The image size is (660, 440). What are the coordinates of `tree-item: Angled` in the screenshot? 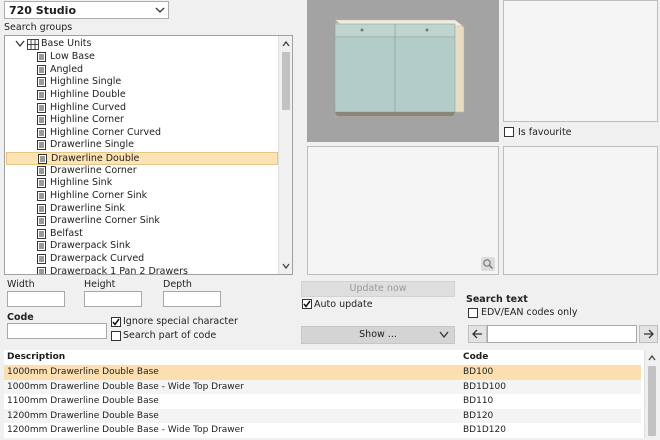 It's located at (142, 70).